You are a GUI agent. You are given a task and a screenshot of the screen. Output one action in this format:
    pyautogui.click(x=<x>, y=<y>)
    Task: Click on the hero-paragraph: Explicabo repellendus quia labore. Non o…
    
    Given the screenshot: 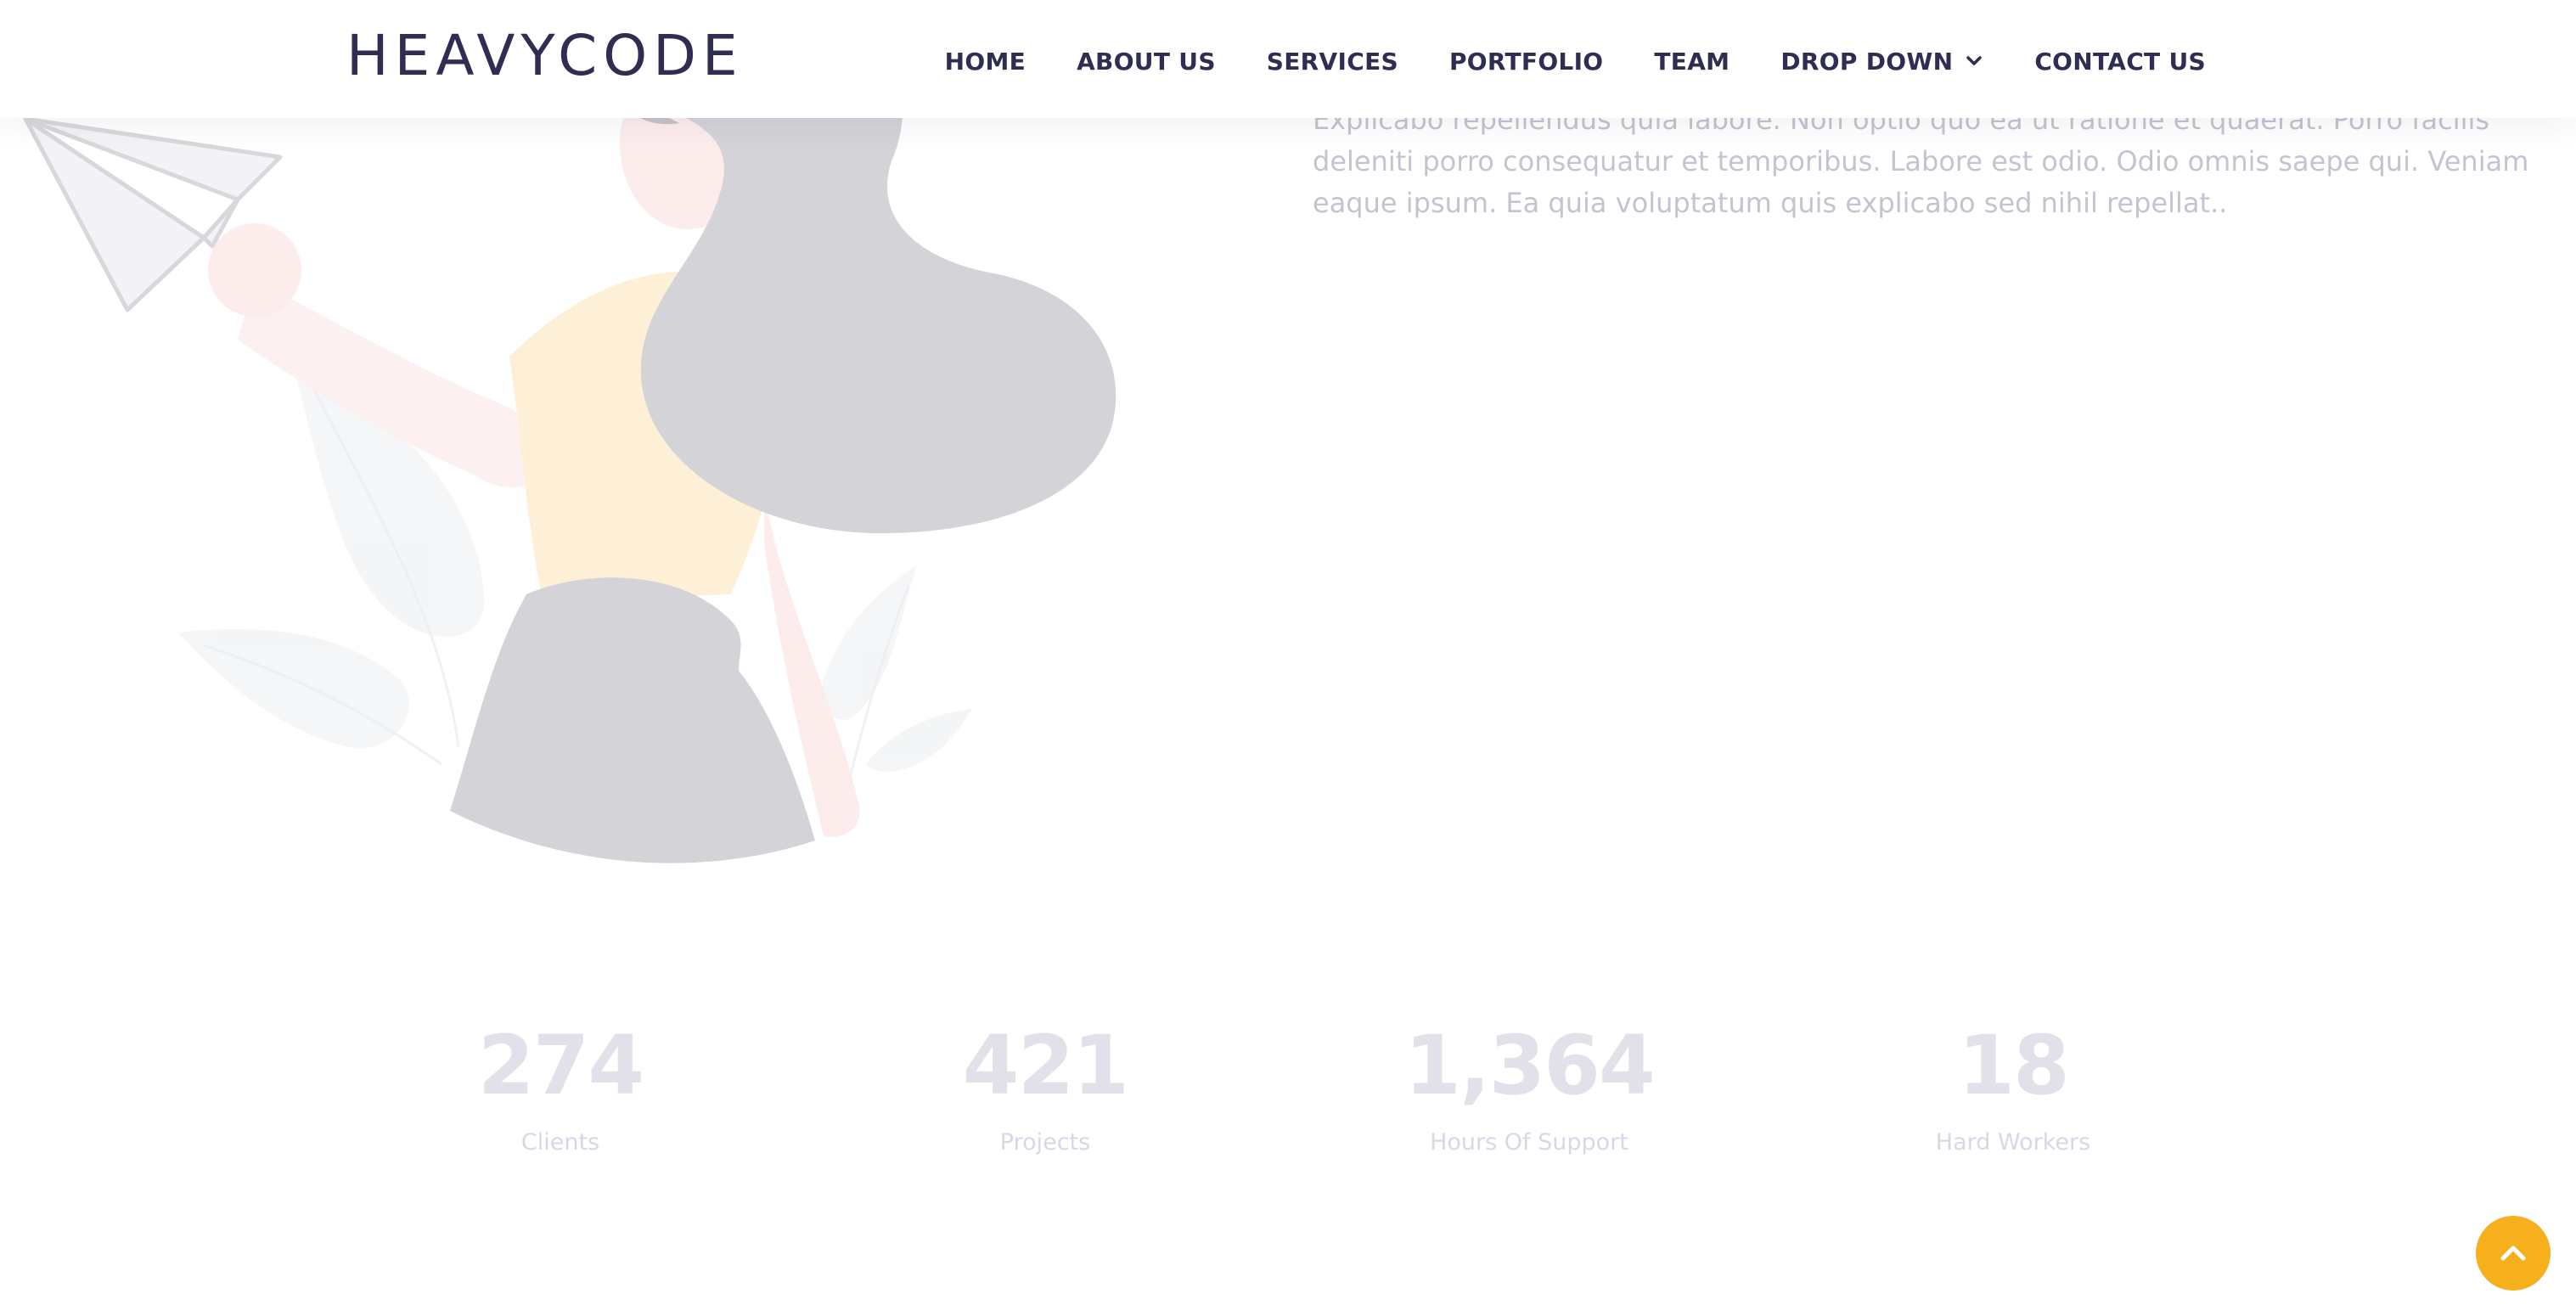 What is the action you would take?
    pyautogui.click(x=1921, y=161)
    